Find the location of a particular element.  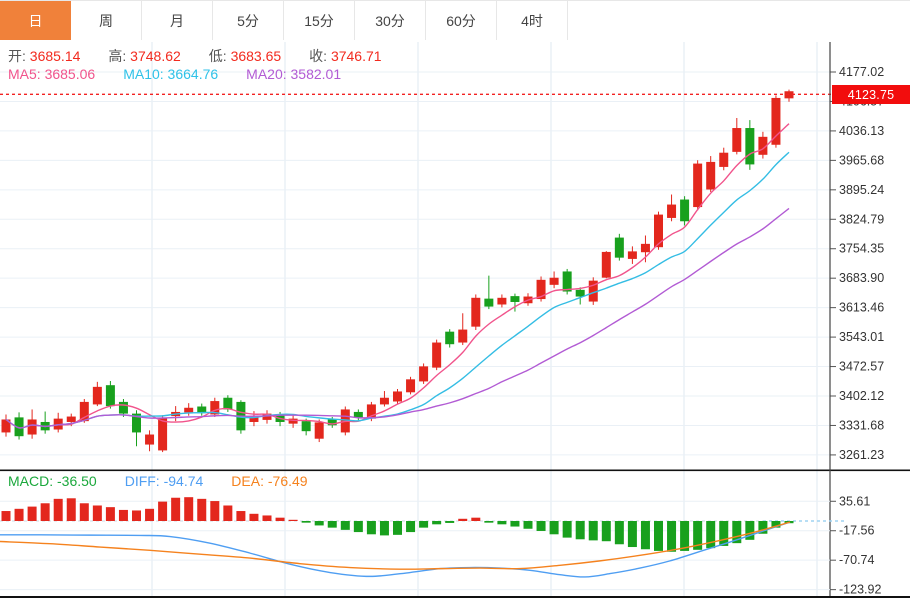

macd-row-item-1: DIFF: -94.74 is located at coordinates (164, 481).